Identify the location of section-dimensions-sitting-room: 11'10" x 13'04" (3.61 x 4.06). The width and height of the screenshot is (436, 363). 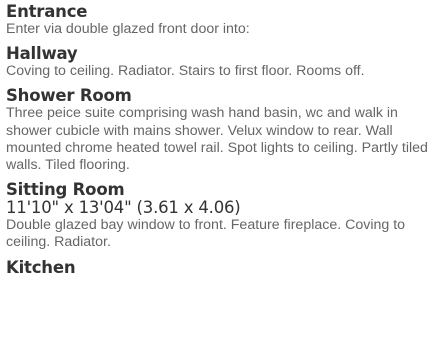
(123, 208).